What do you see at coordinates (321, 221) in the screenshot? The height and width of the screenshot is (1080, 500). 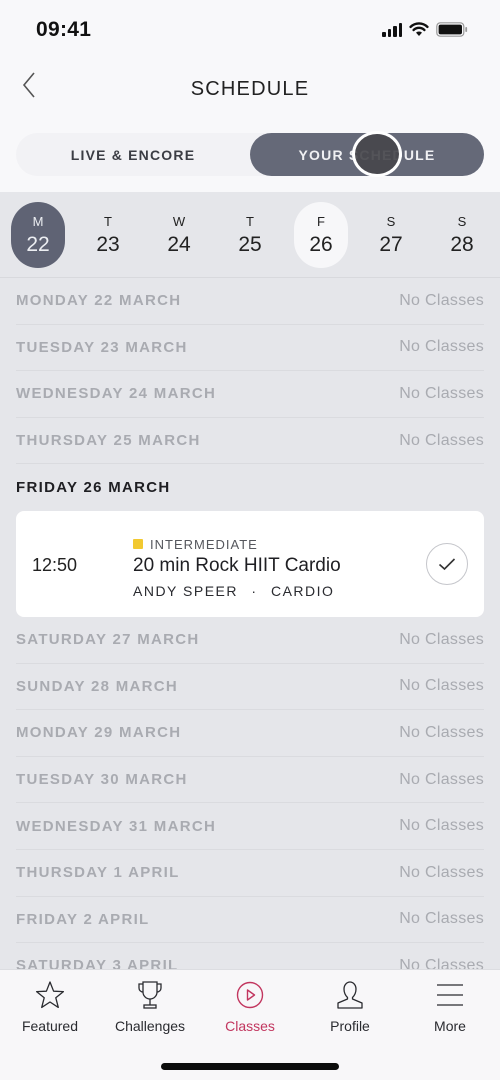 I see `day-letter: F` at bounding box center [321, 221].